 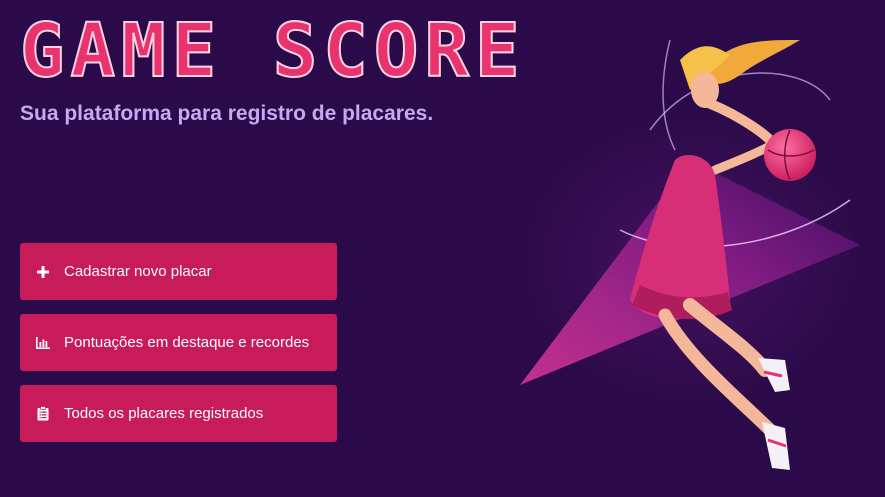 What do you see at coordinates (187, 342) in the screenshot?
I see `highlights-records-label: Pontuações em destaque e recordes` at bounding box center [187, 342].